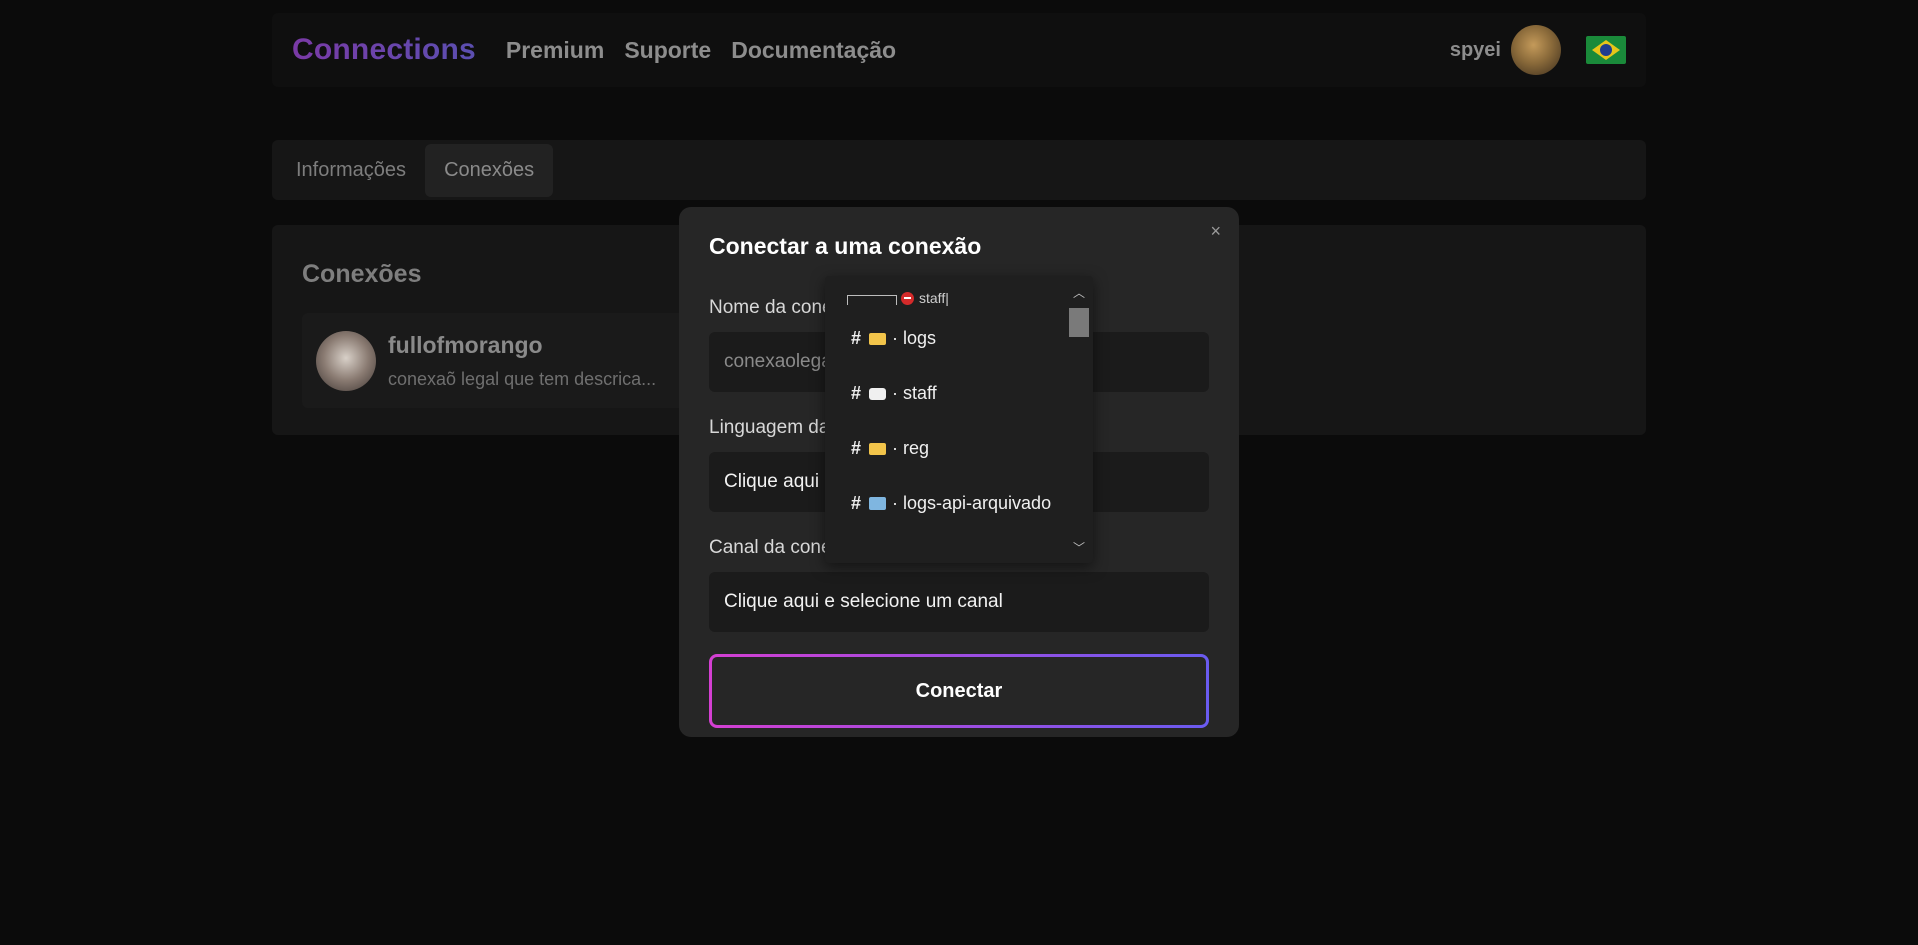 The width and height of the screenshot is (1918, 945). What do you see at coordinates (555, 50) in the screenshot?
I see `nav-link-premium: Premium` at bounding box center [555, 50].